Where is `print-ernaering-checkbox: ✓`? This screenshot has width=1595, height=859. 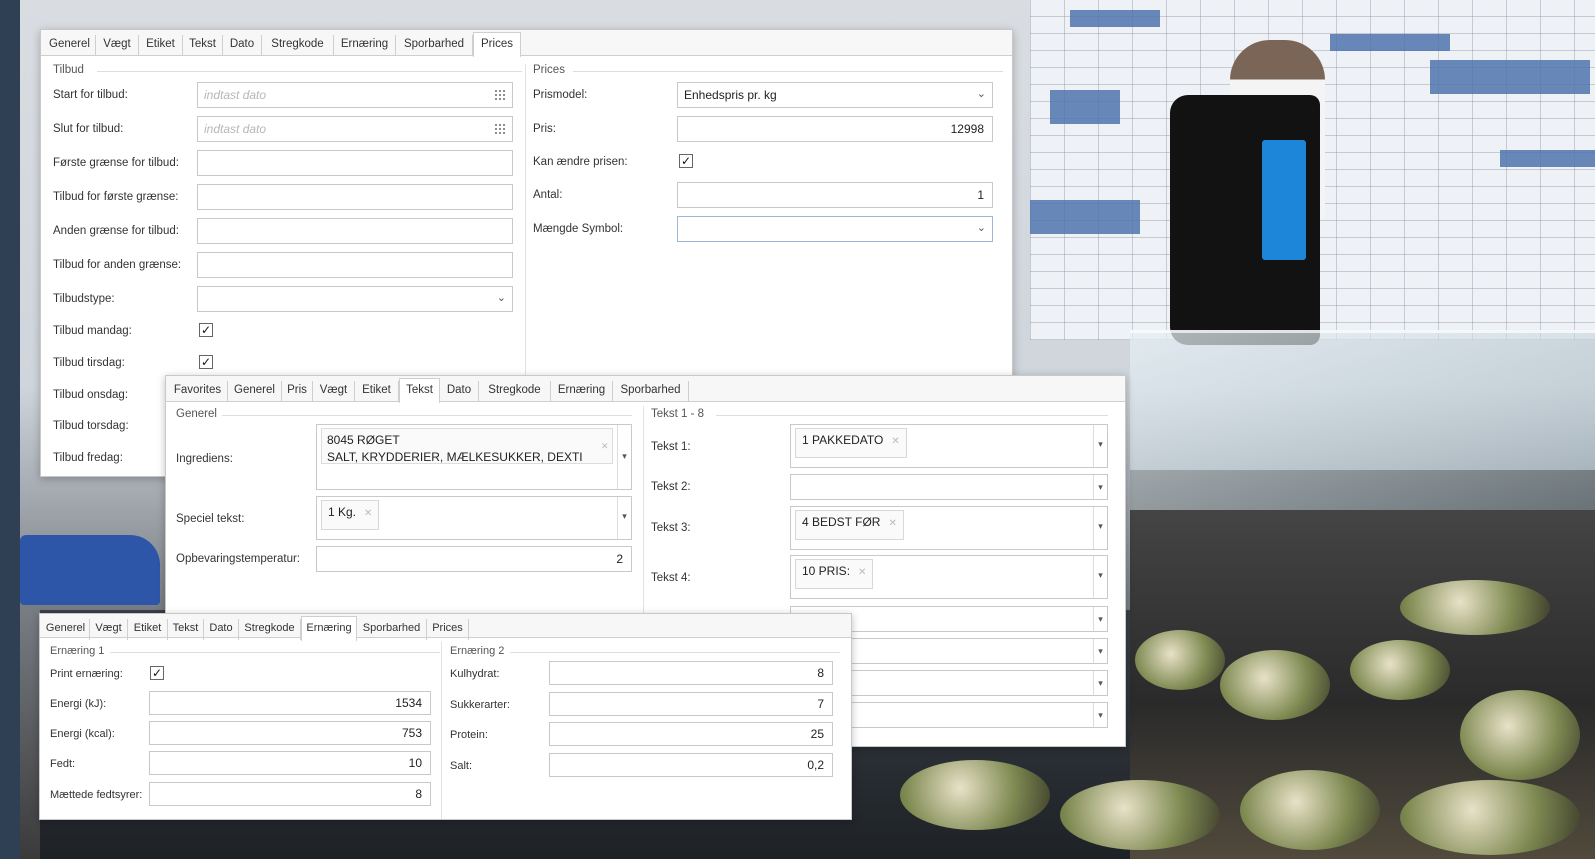 print-ernaering-checkbox: ✓ is located at coordinates (157, 673).